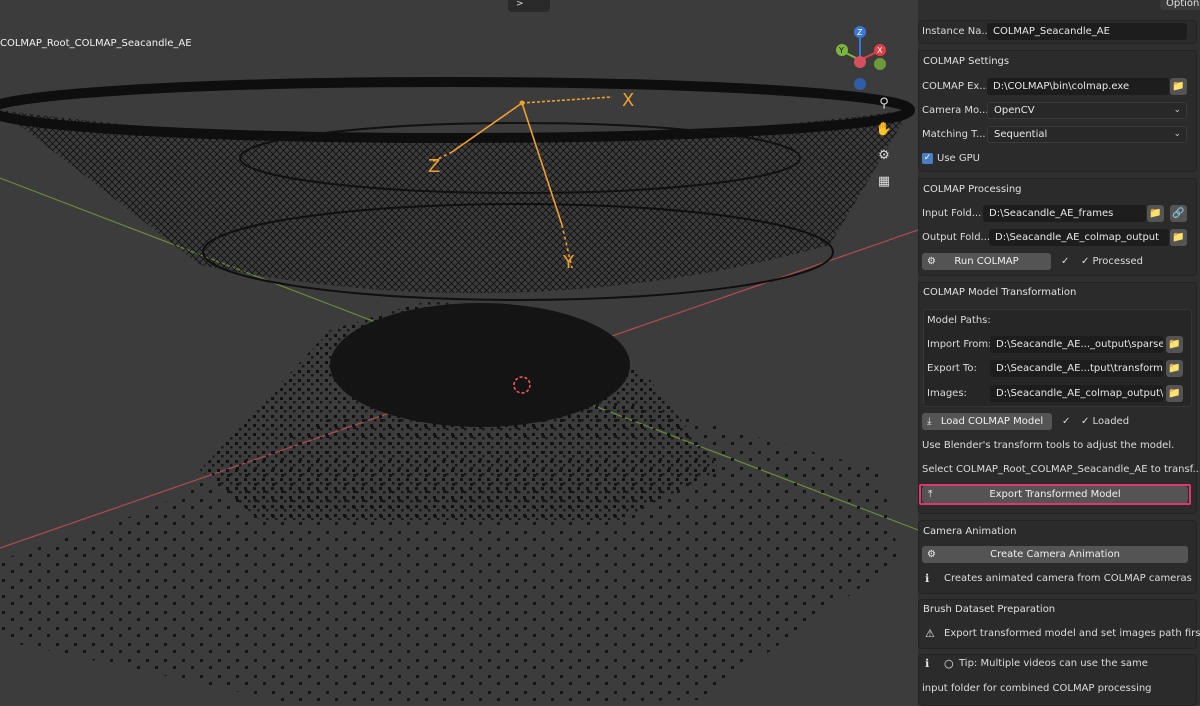 The image size is (1200, 706). Describe the element at coordinates (860, 84) in the screenshot. I see `gizmo-neg-z-handle` at that location.